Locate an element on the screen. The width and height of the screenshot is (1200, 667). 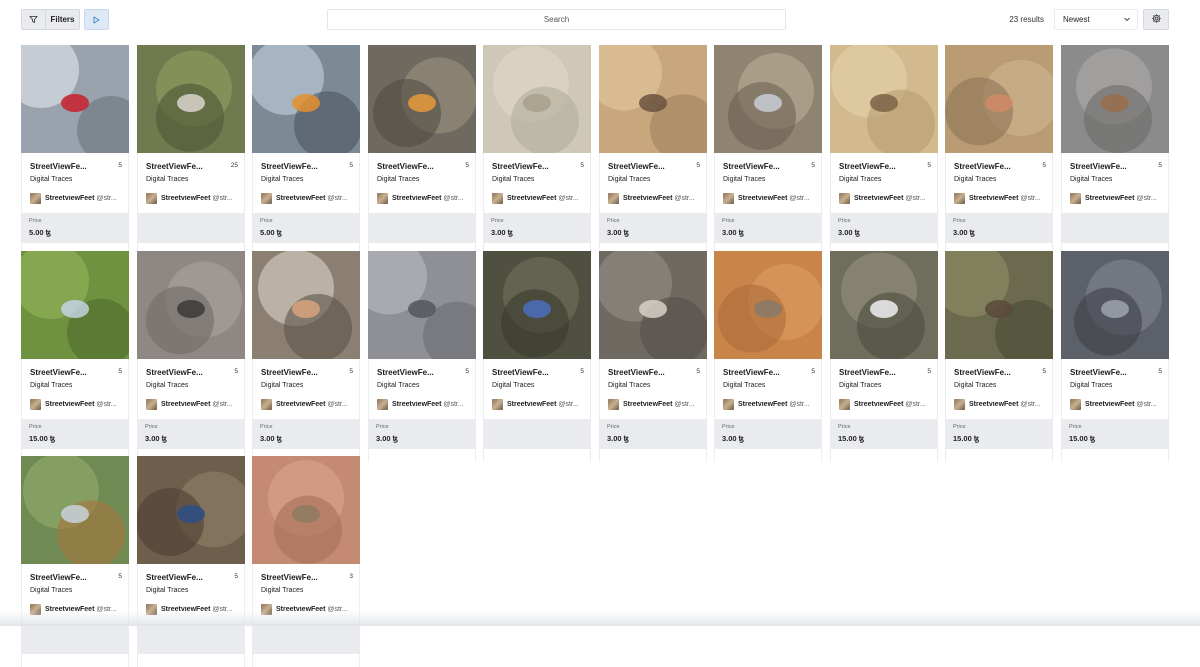
sort-select: Newest is located at coordinates (1096, 19).